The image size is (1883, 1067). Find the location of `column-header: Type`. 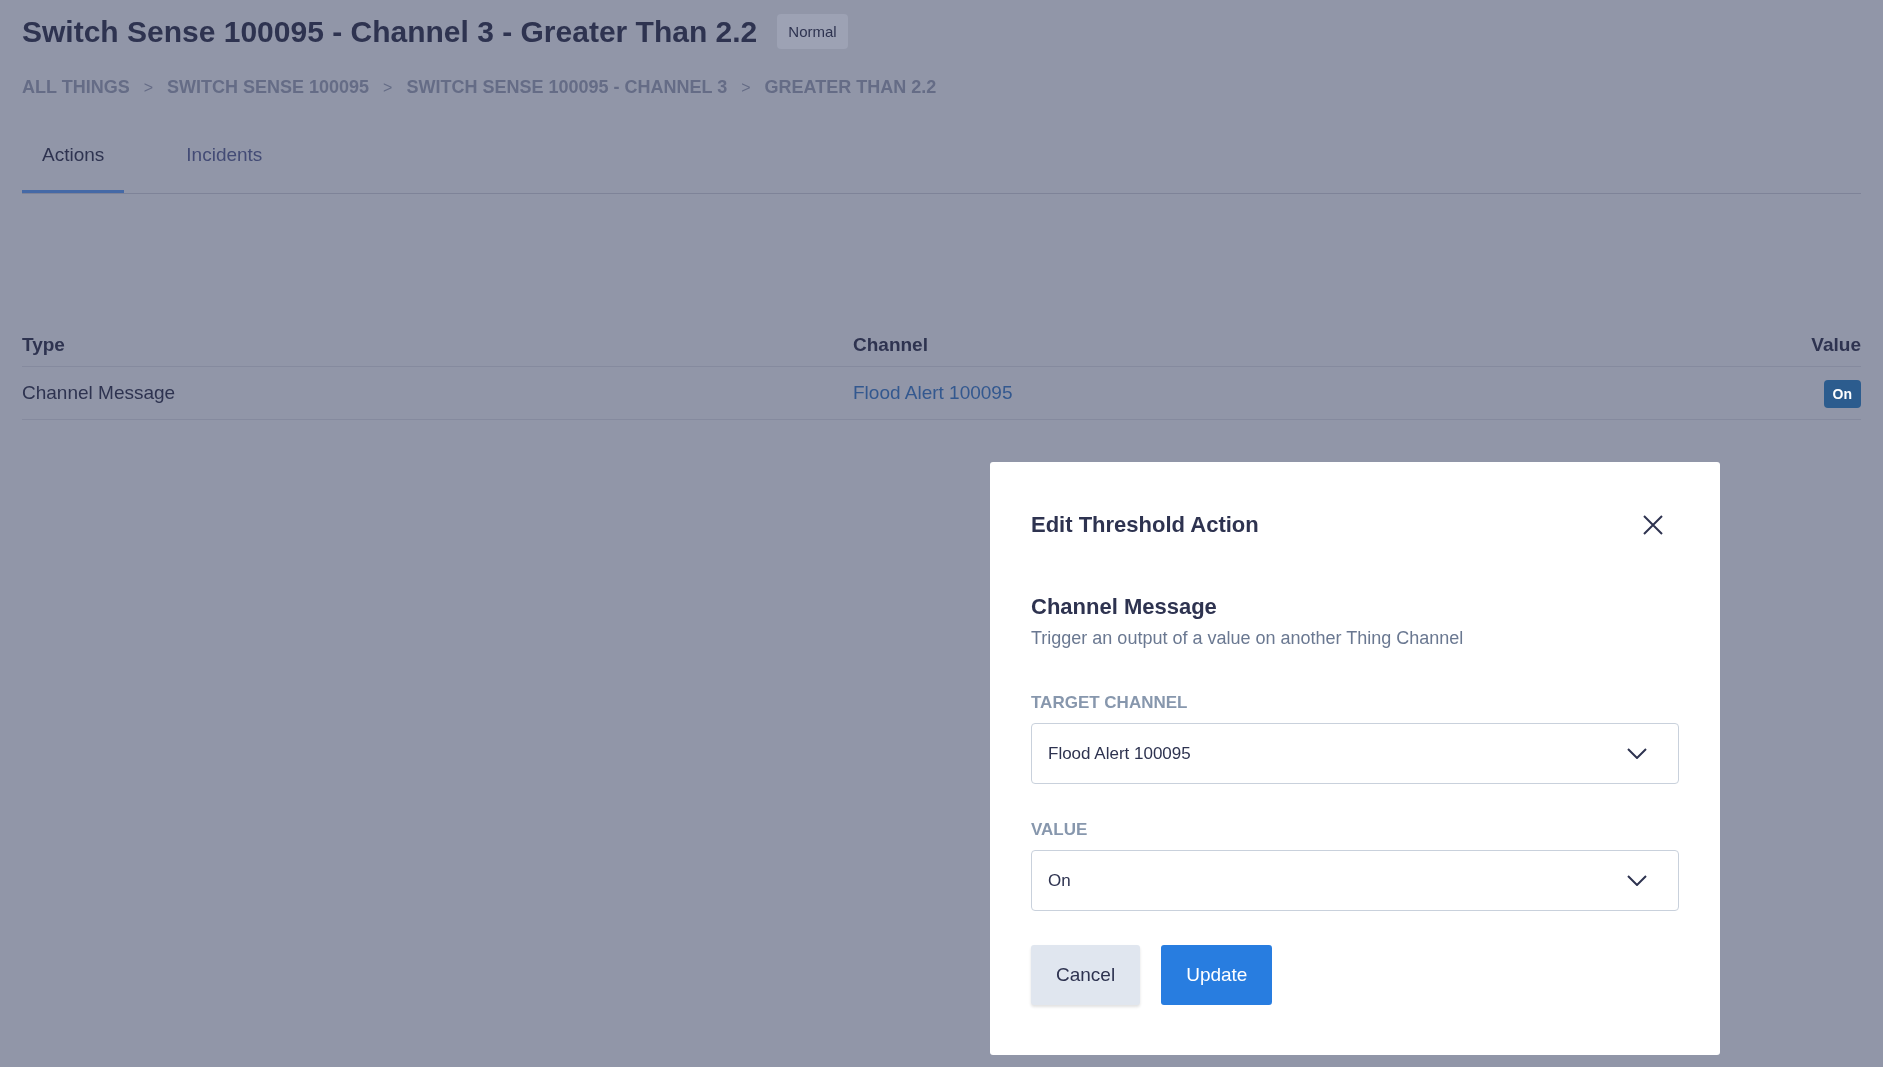

column-header: Type is located at coordinates (44, 345).